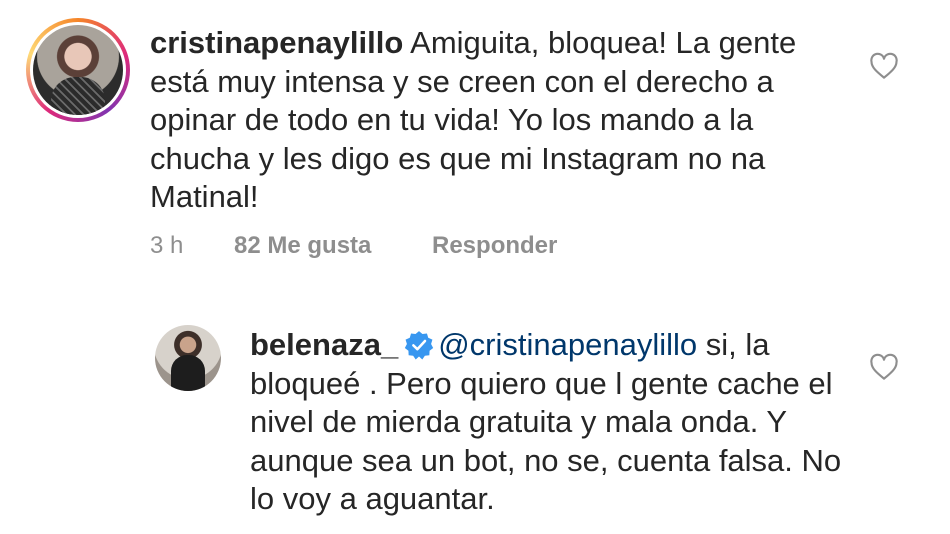  I want to click on comment-meta: 3 h 82 Me gusta Responder, so click(353, 246).